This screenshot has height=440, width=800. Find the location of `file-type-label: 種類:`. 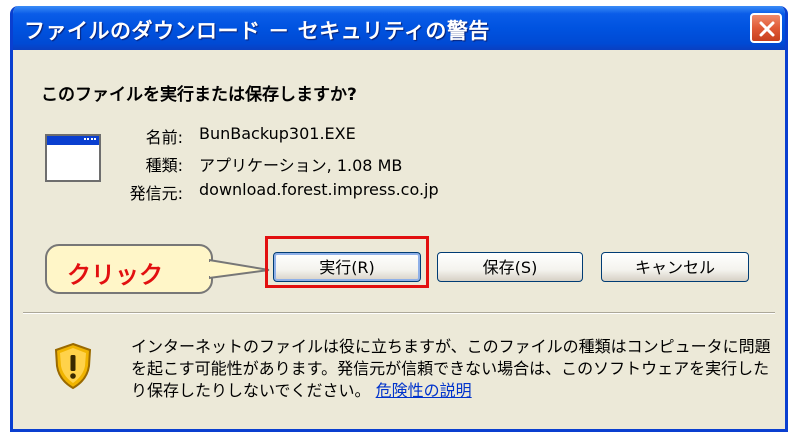

file-type-label: 種類: is located at coordinates (164, 165).